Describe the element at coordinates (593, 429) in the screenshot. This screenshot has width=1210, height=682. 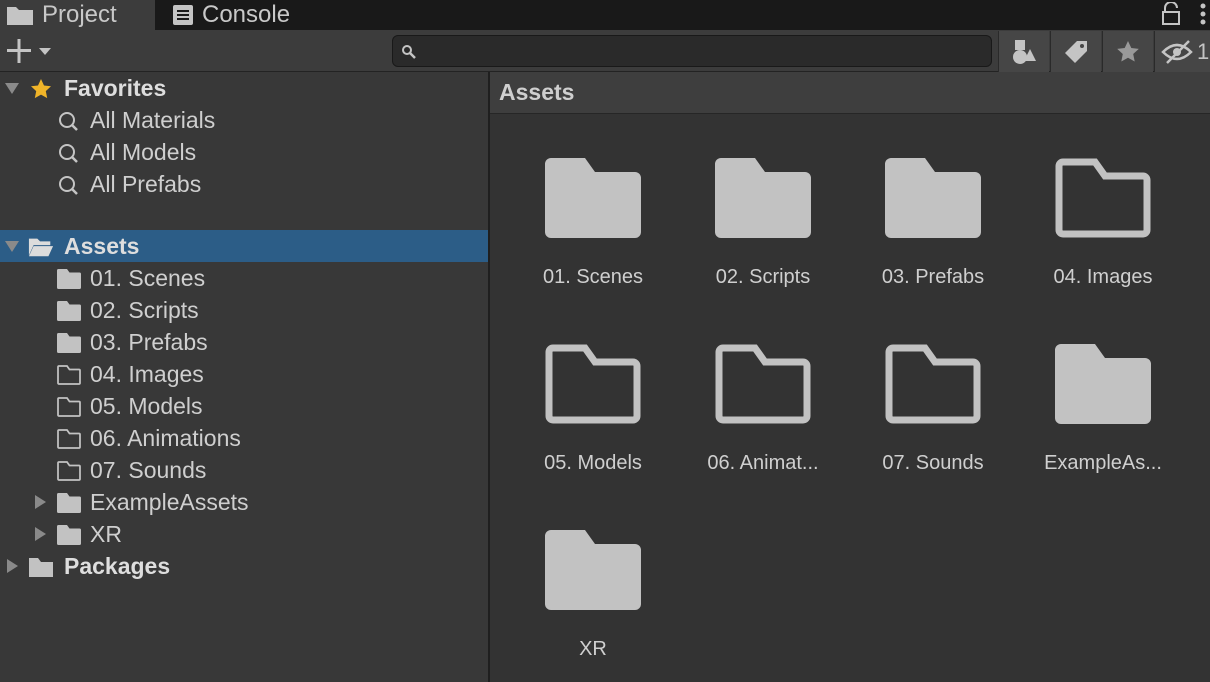
I see `grid-item-05-models: 05. Models` at that location.